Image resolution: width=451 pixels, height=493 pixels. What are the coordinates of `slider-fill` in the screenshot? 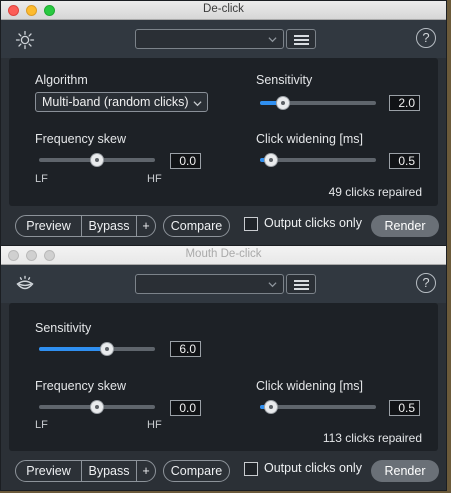 It's located at (73, 349).